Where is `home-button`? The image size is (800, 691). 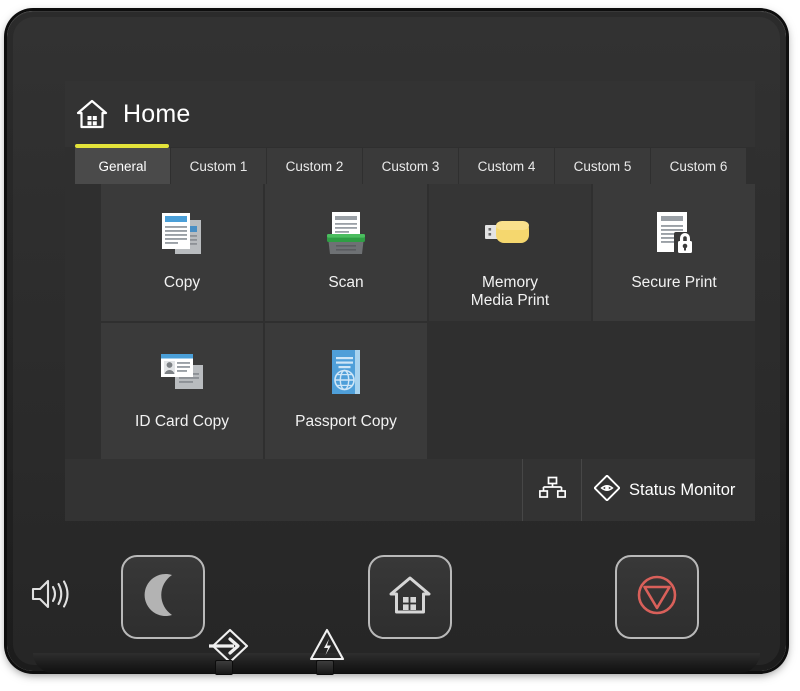
home-button is located at coordinates (410, 597).